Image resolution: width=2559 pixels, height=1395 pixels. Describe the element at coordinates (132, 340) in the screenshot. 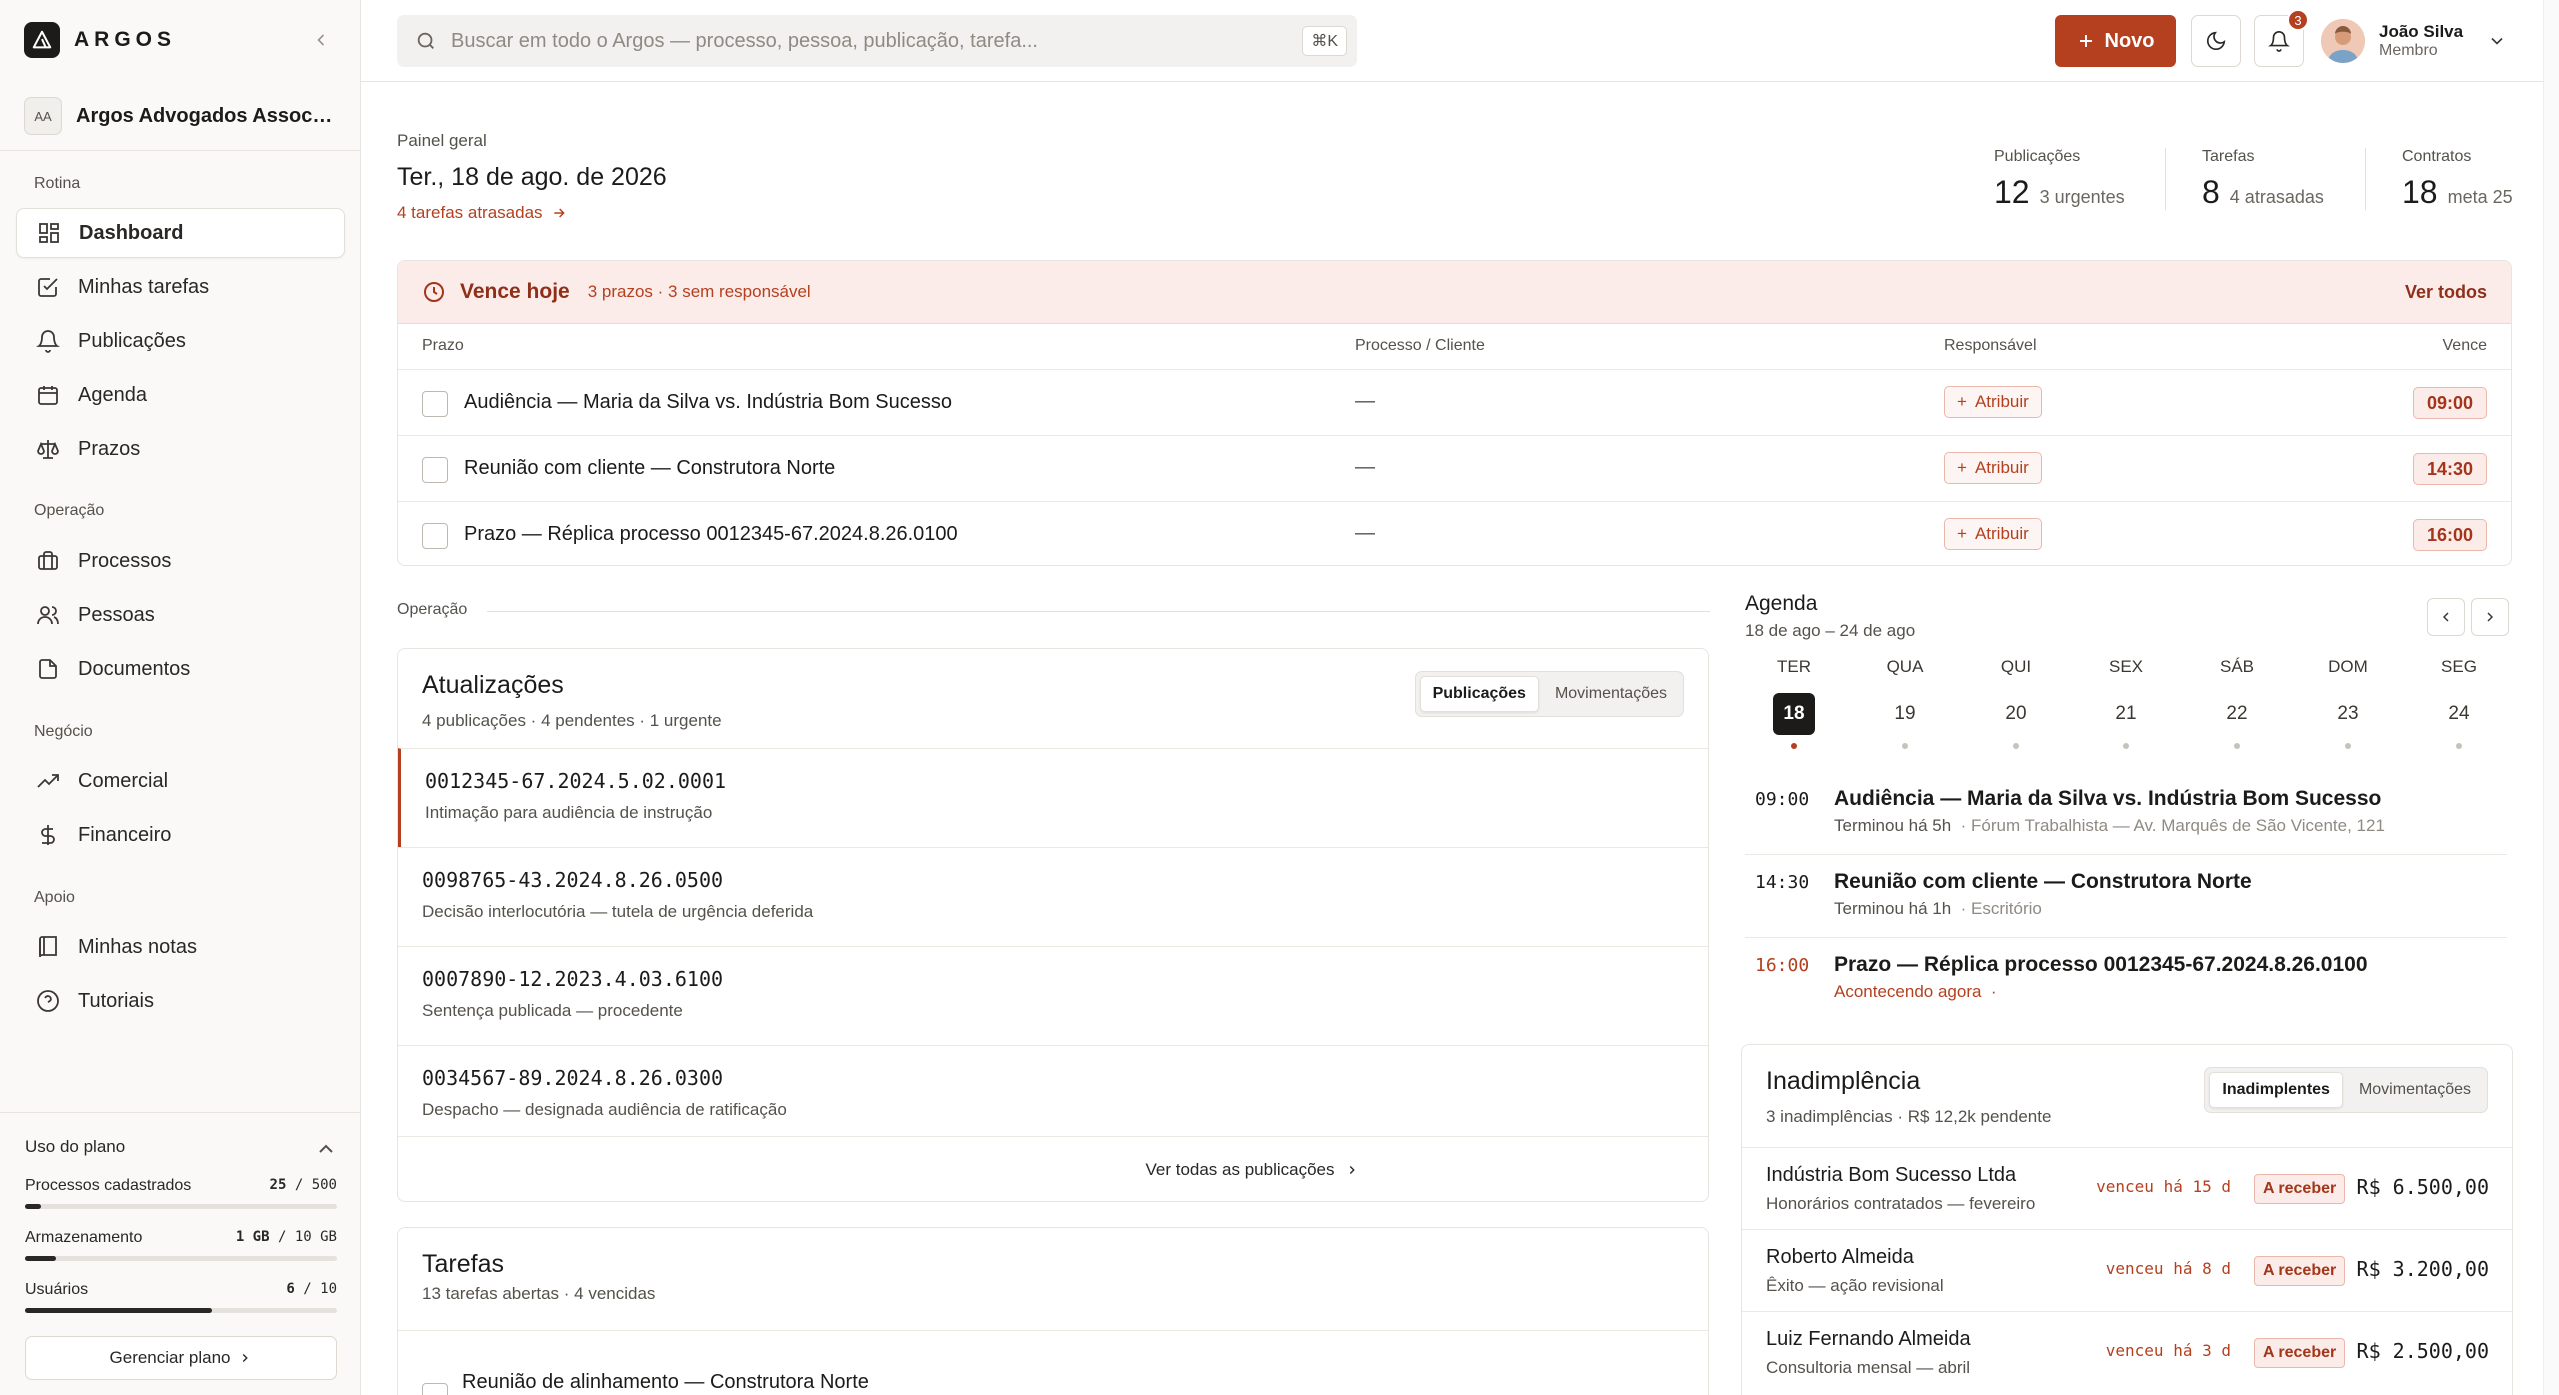

I see `sidebar-item-label: Publicações` at that location.